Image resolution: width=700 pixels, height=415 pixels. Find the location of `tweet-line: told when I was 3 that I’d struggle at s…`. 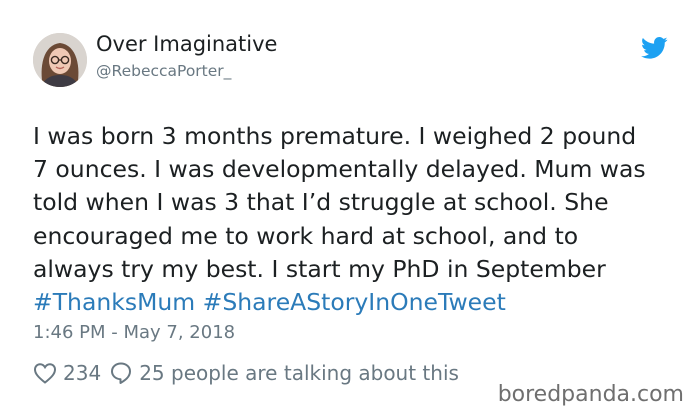

tweet-line: told when I was 3 that I’d struggle at s… is located at coordinates (321, 202).